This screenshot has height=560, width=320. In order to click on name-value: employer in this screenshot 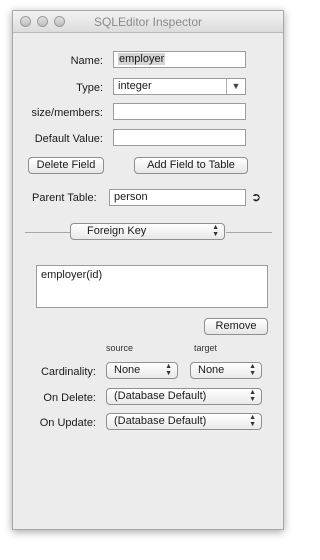, I will do `click(142, 59)`.